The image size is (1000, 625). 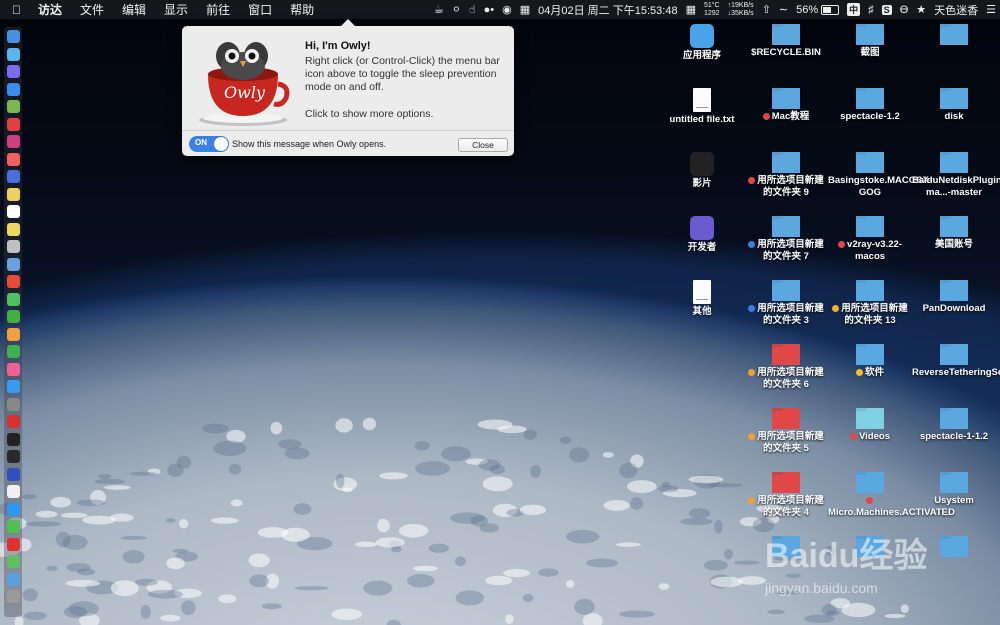 I want to click on menu-view: 显示, so click(x=176, y=9).